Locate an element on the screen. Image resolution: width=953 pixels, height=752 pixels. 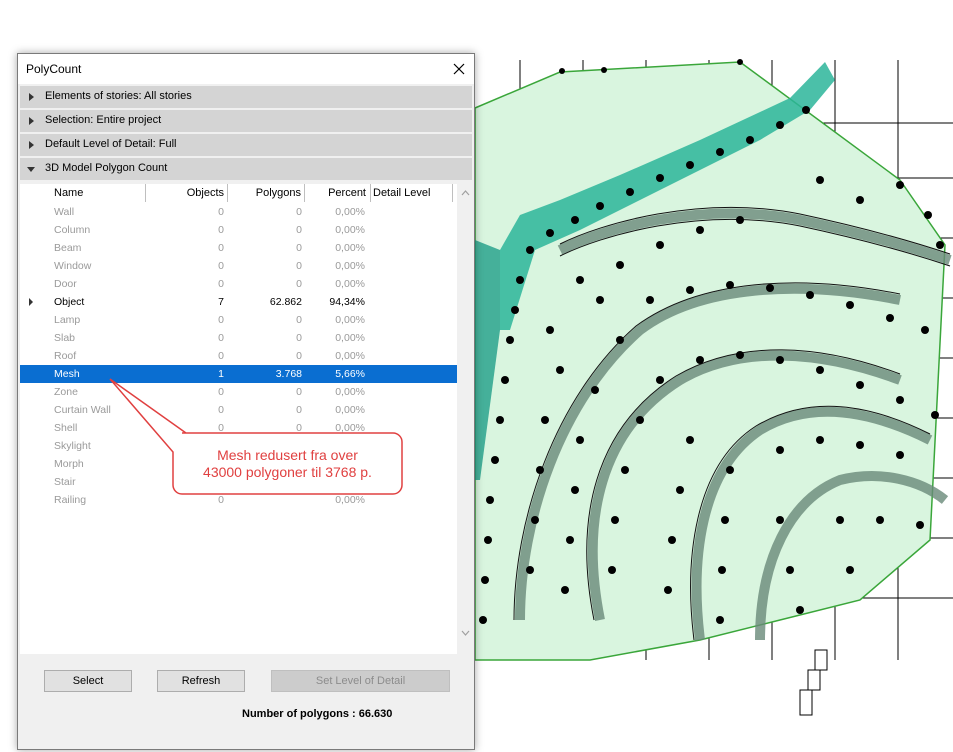
table-row-object: Object 7 62.862 94,34% is located at coordinates (238, 302).